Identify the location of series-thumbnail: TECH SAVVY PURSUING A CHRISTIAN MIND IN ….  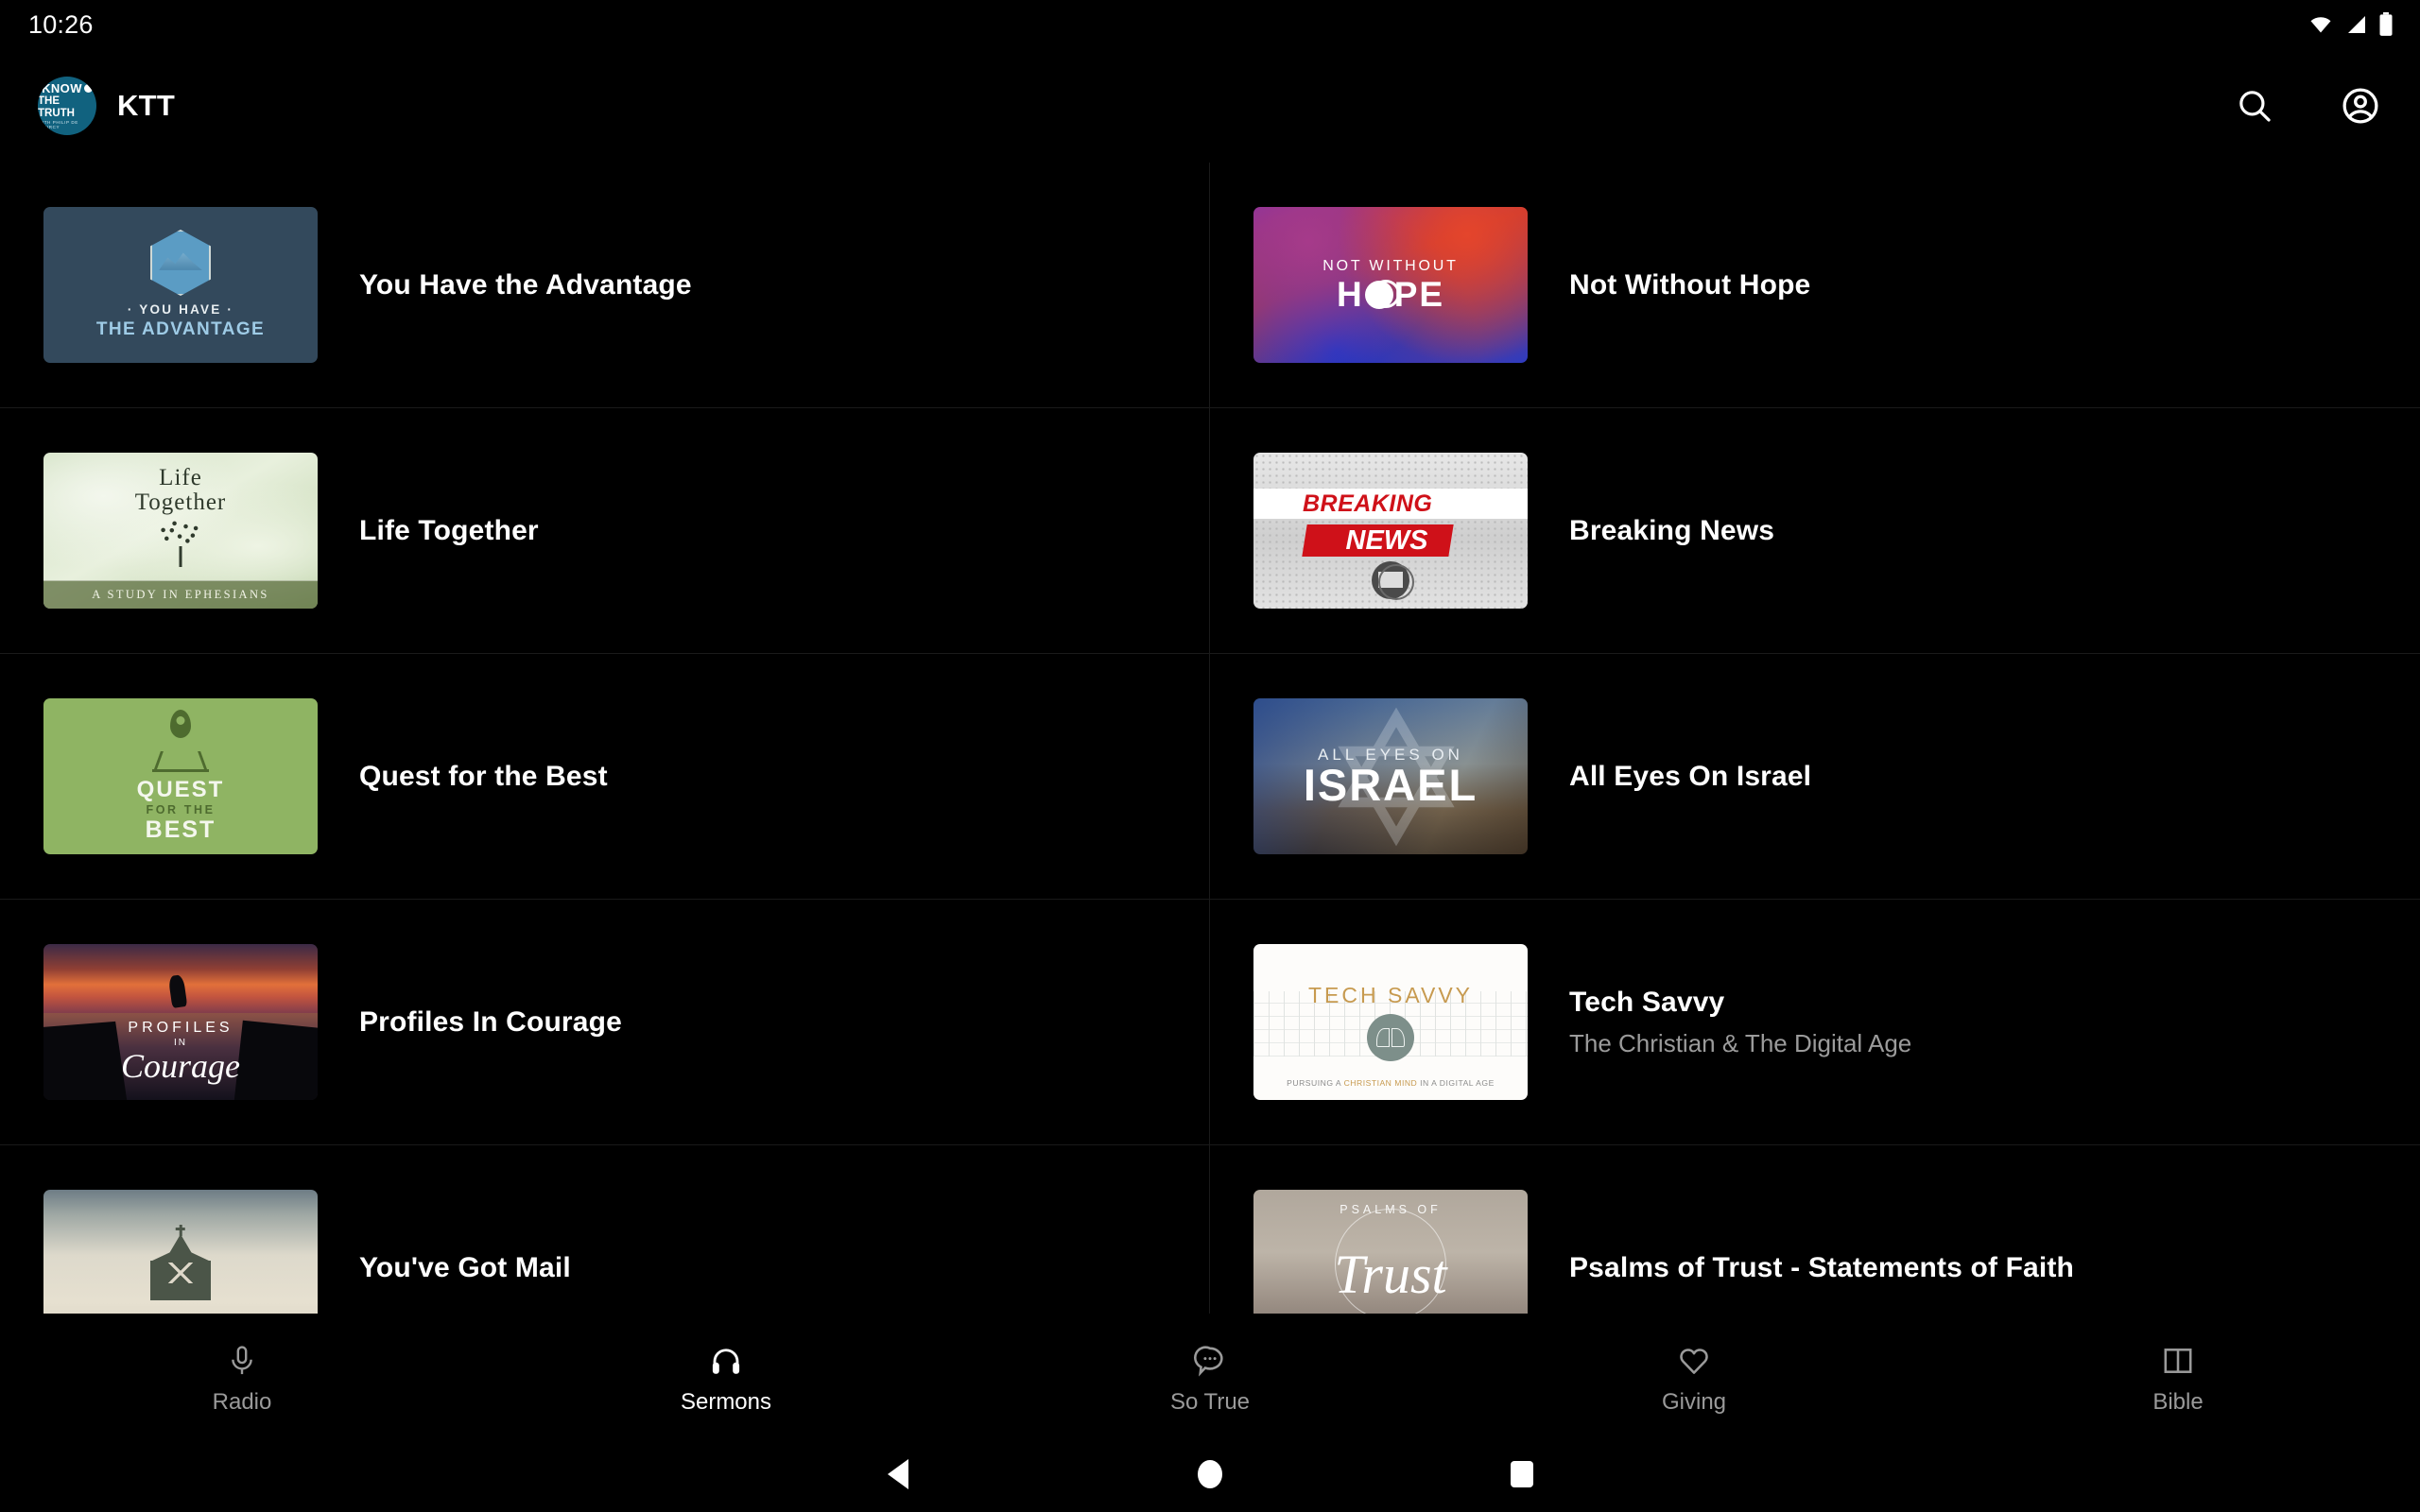
(1390, 1022).